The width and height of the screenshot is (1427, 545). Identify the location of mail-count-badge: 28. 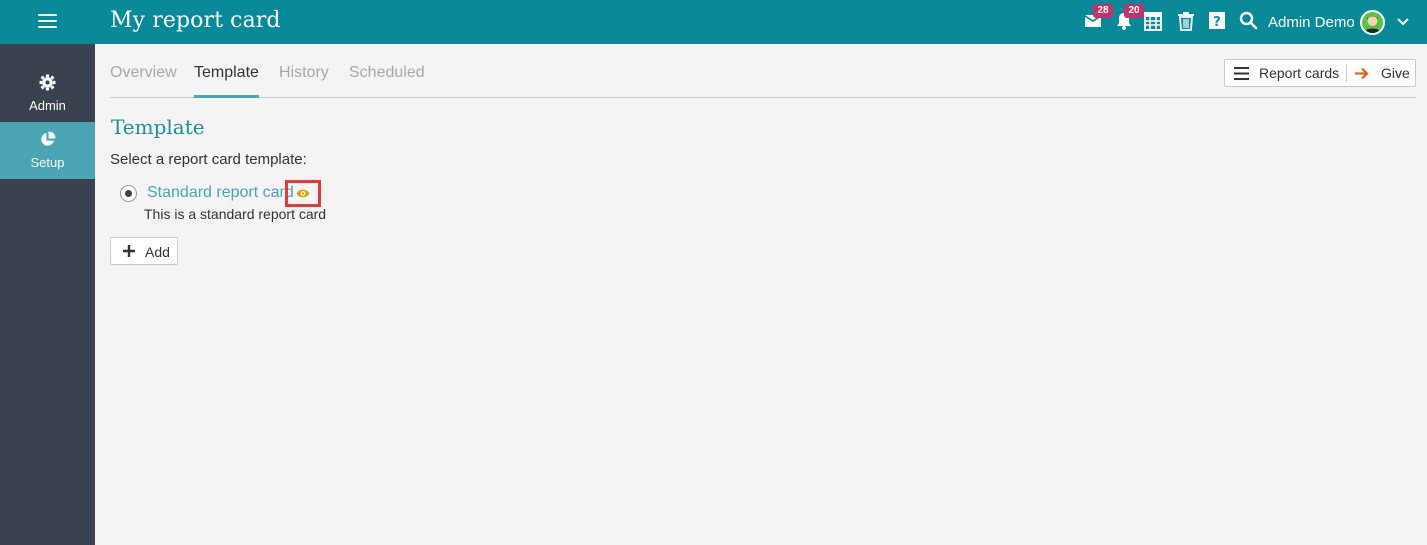
(1103, 11).